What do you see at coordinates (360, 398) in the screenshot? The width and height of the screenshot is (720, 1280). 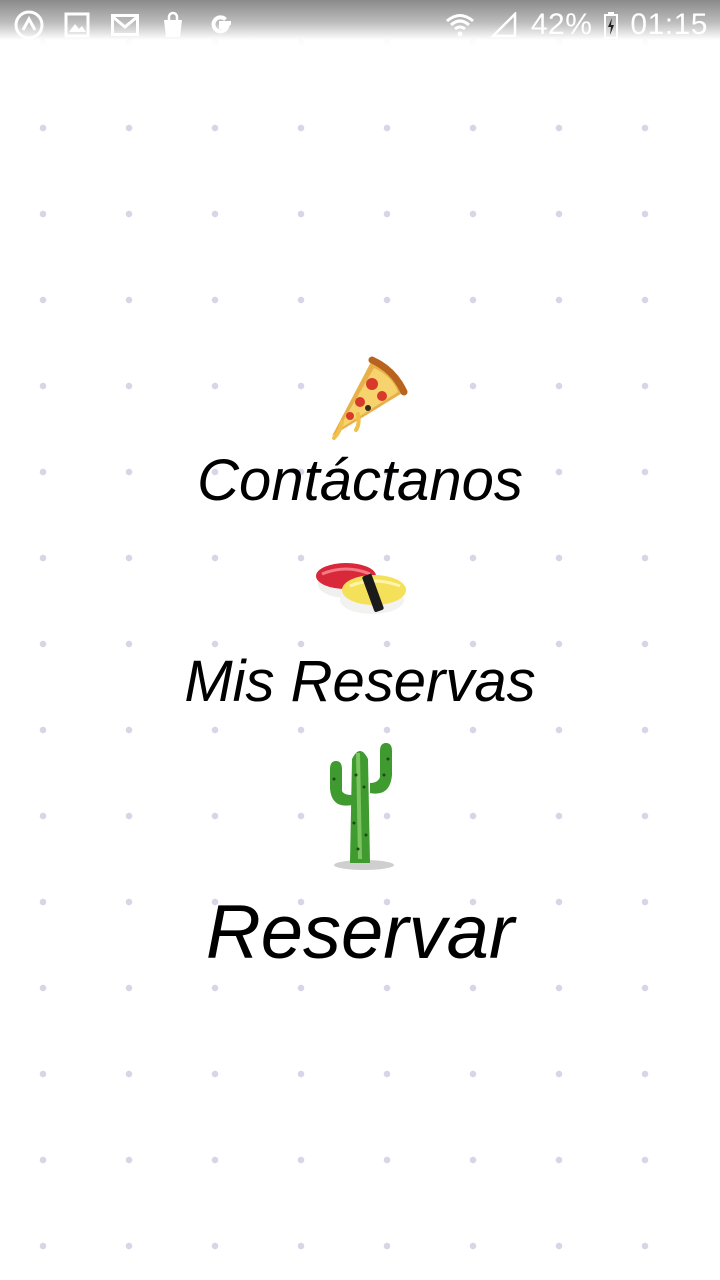 I see `pizza-icon` at bounding box center [360, 398].